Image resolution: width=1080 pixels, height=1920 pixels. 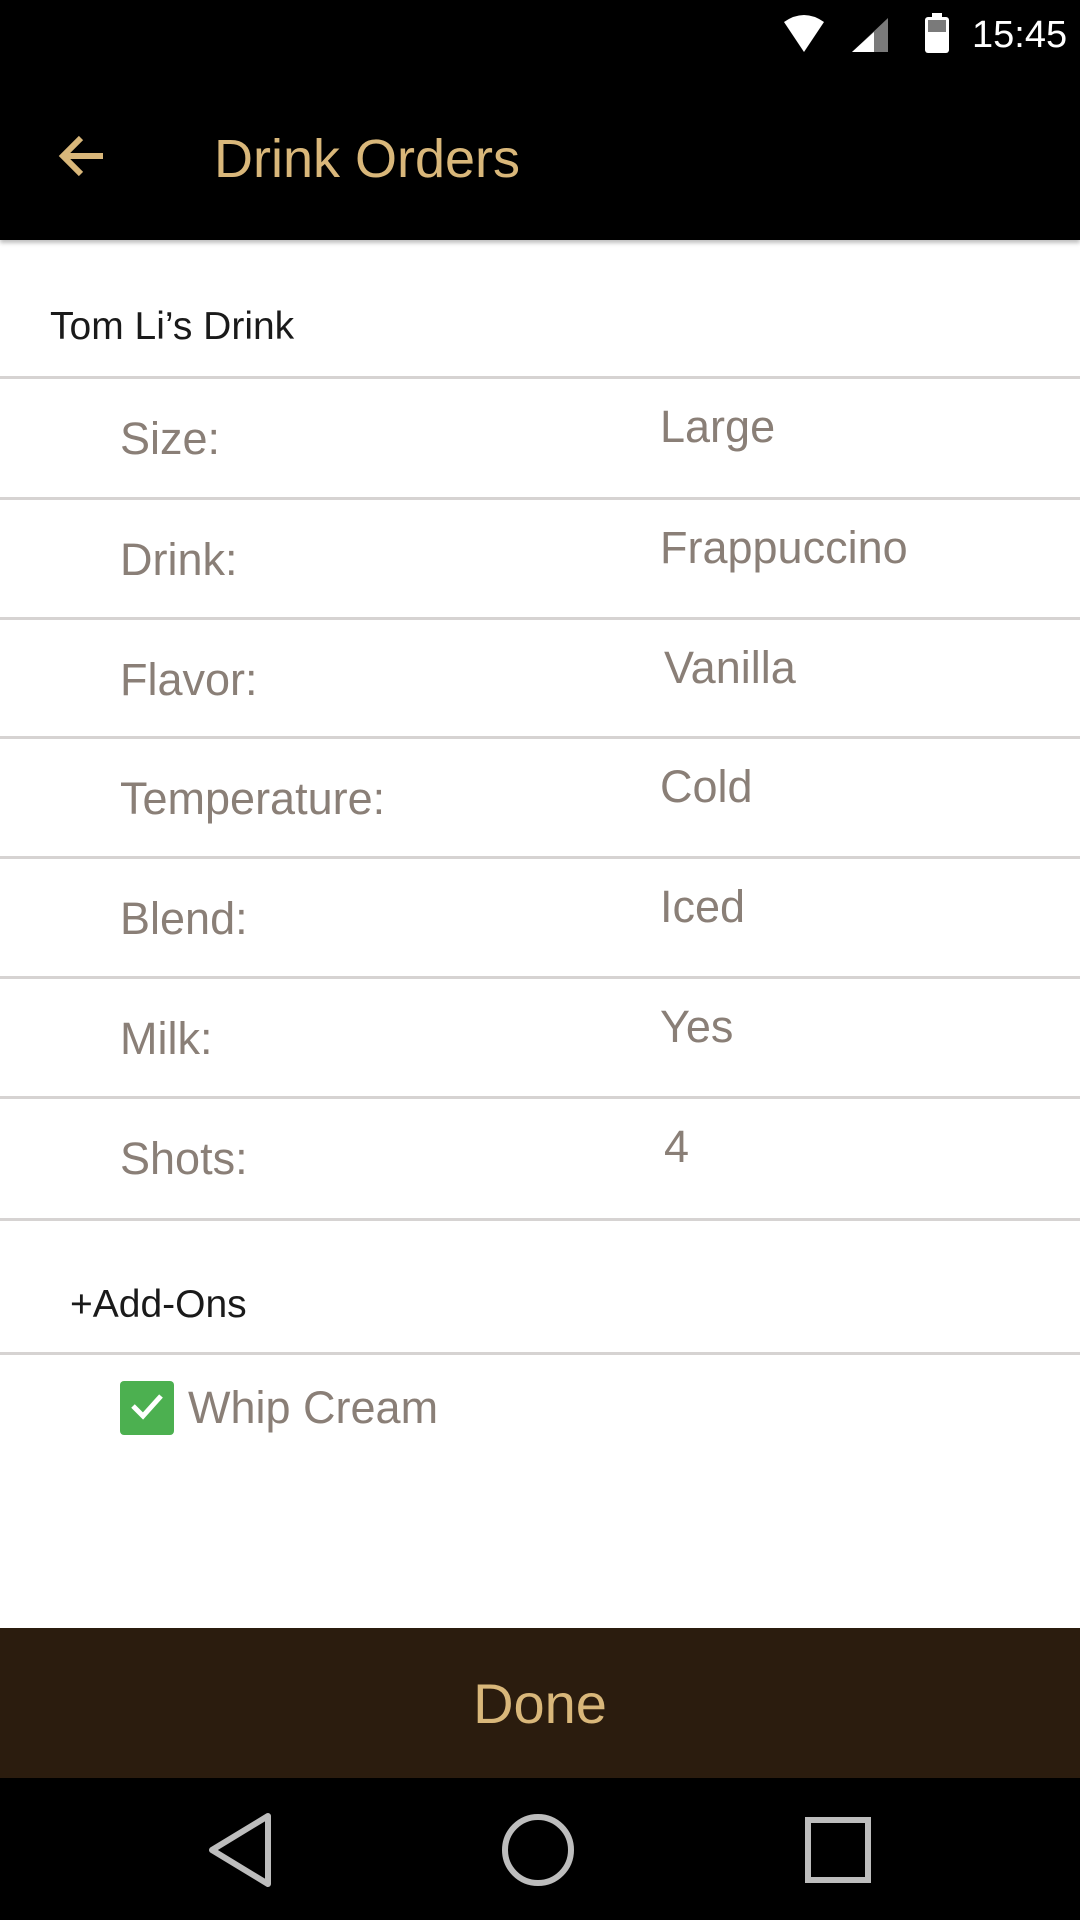 I want to click on page-title: Drink Orders, so click(x=367, y=159).